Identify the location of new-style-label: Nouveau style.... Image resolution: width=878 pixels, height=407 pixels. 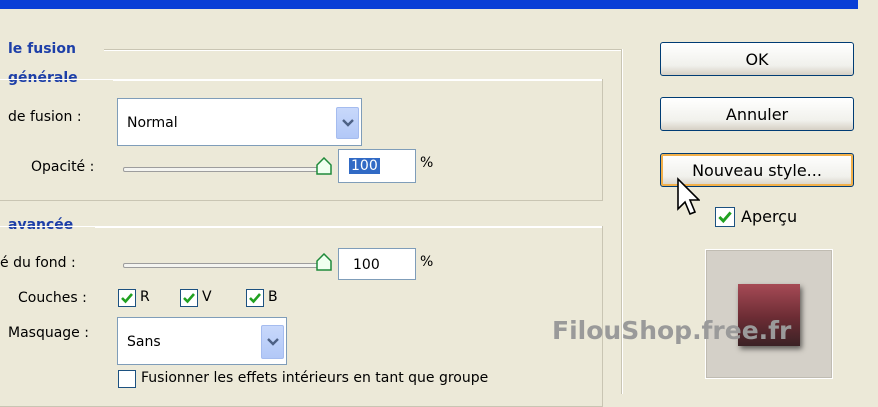
(757, 170).